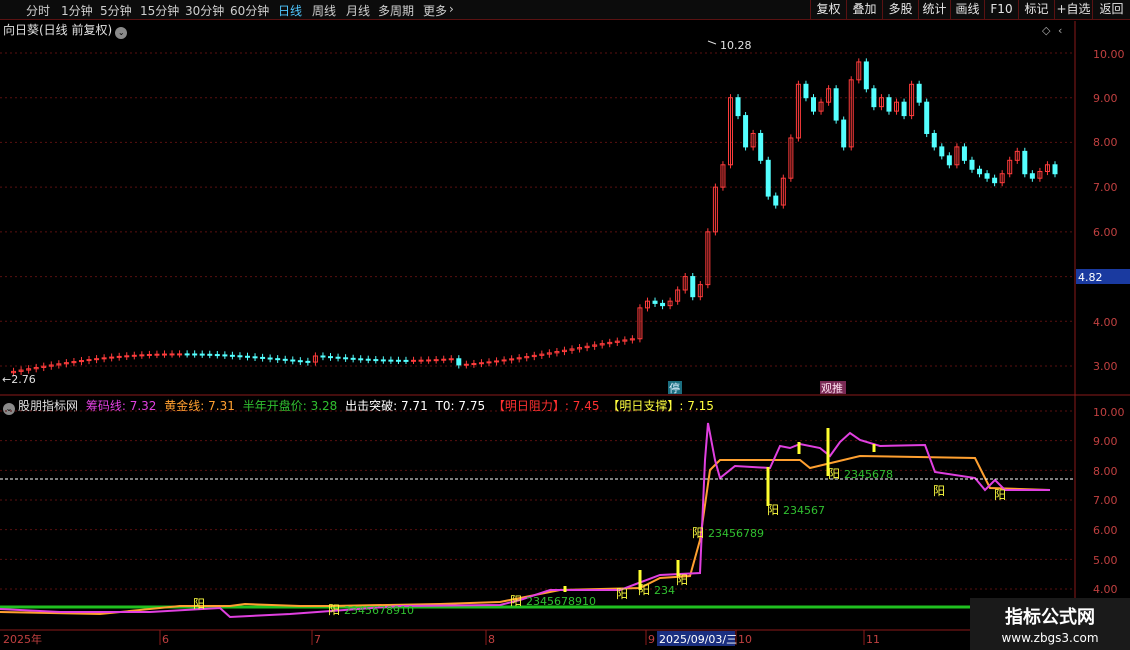 This screenshot has width=1130, height=650. I want to click on cursor-date: 2025/09/03/三, so click(698, 639).